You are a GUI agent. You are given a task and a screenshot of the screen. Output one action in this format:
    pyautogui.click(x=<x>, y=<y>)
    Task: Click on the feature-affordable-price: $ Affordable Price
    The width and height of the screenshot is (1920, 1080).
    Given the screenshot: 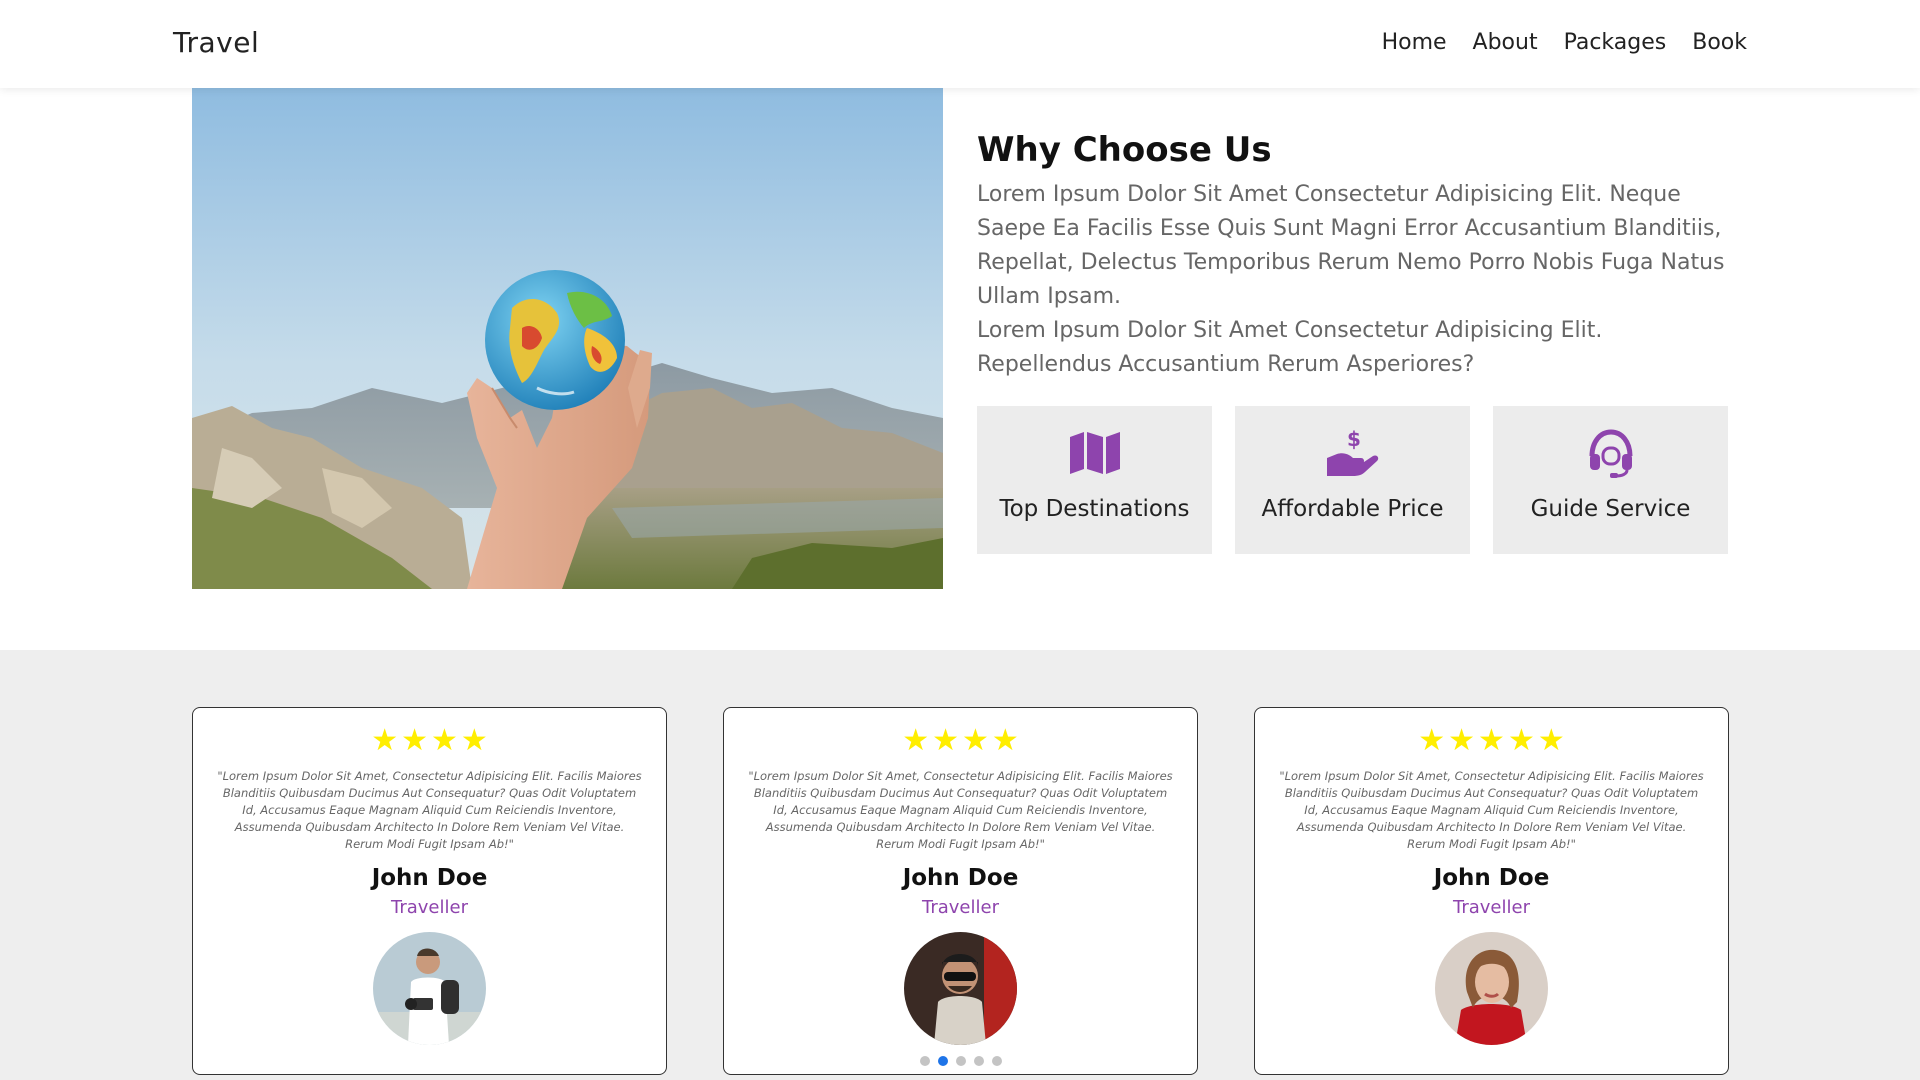 What is the action you would take?
    pyautogui.click(x=1352, y=480)
    